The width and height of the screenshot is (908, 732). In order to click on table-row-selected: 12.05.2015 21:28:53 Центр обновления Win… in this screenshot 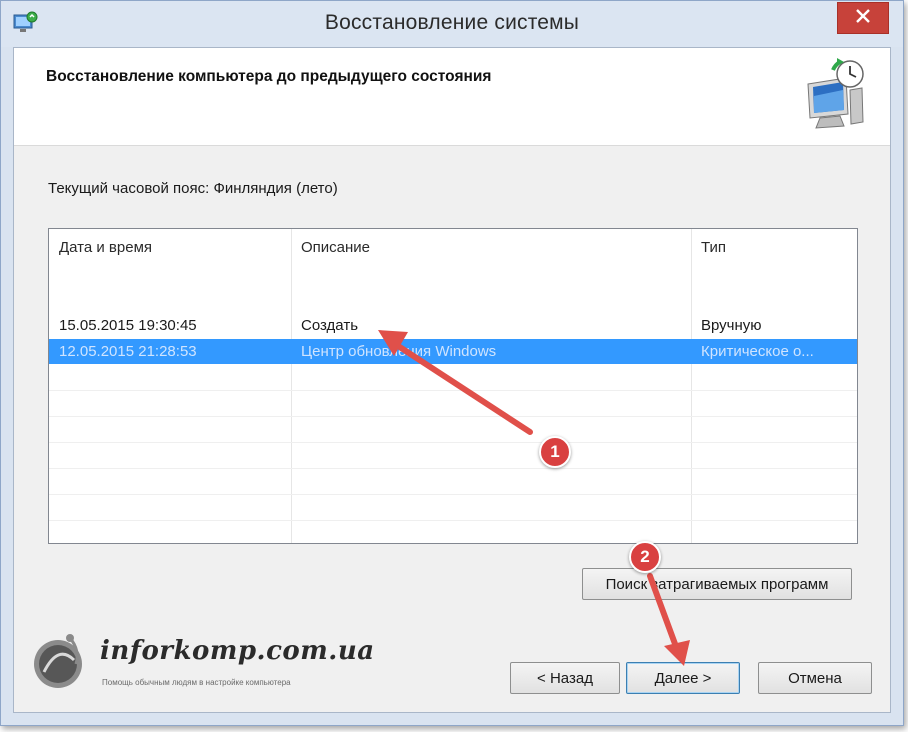, I will do `click(453, 351)`.